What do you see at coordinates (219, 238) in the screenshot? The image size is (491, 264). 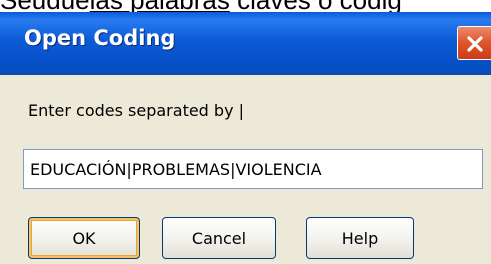 I see `cancel-button: Cancel` at bounding box center [219, 238].